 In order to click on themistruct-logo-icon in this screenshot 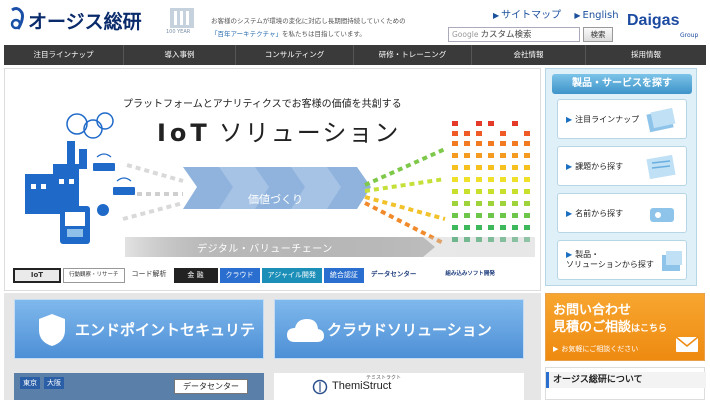, I will do `click(320, 387)`.